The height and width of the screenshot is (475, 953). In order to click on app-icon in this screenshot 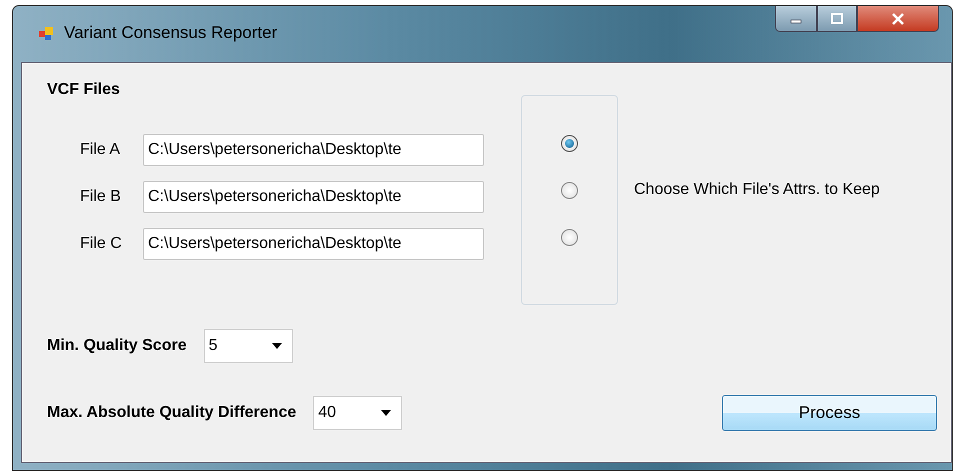, I will do `click(46, 33)`.